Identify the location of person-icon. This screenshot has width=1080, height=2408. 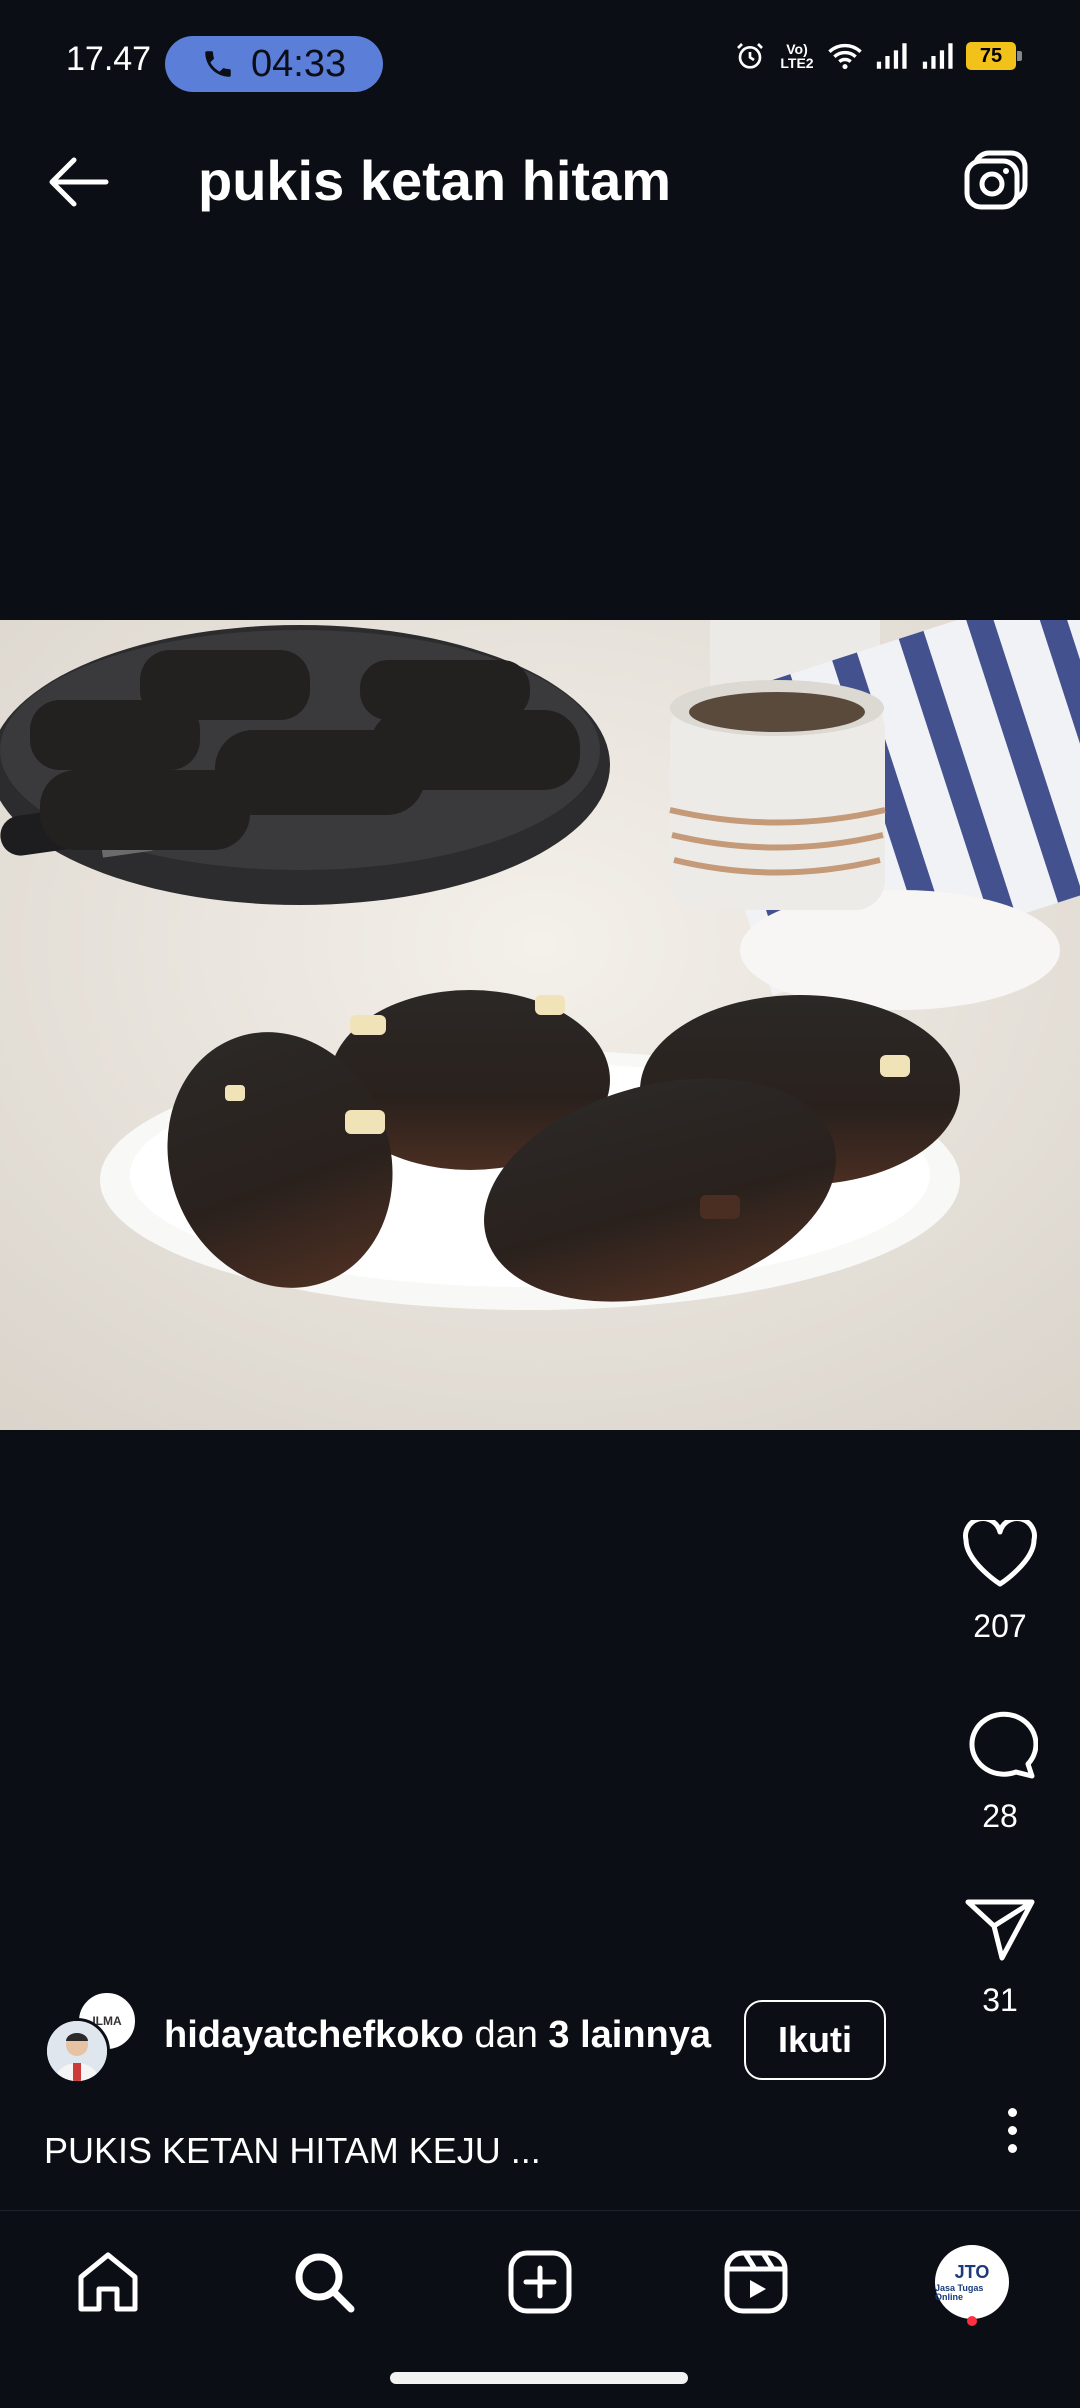
(77, 2051).